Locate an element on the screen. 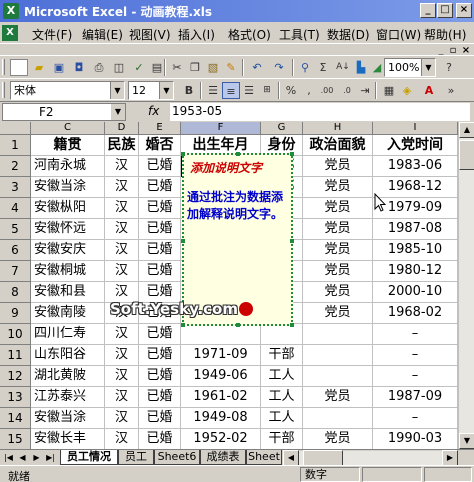  select-all-button is located at coordinates (15, 128).